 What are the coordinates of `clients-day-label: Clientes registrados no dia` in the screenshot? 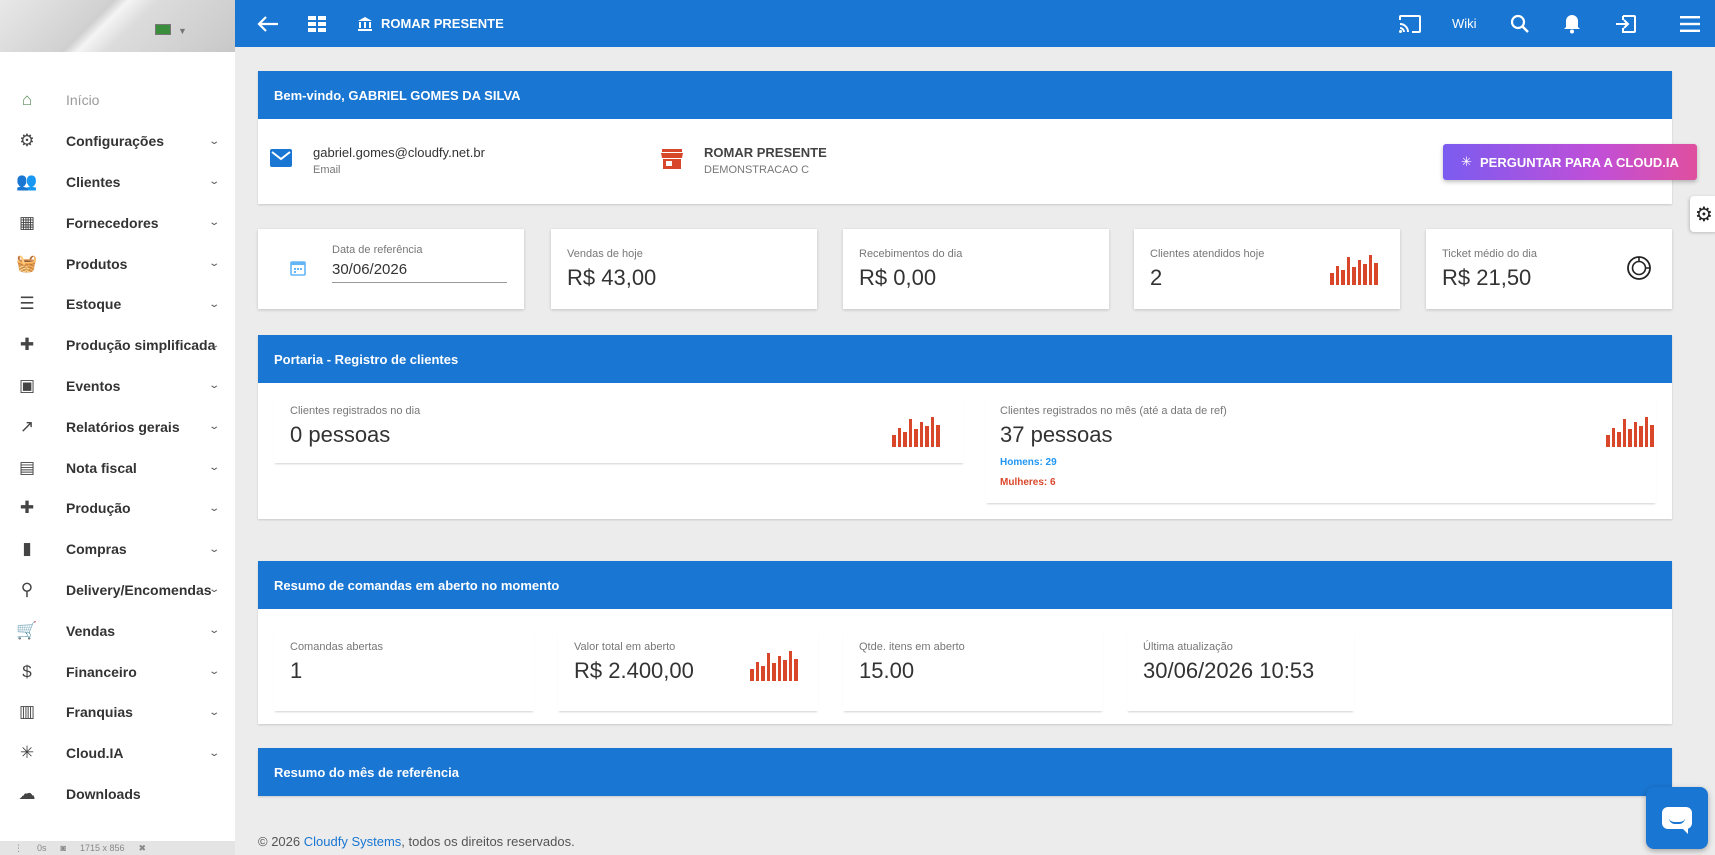 It's located at (355, 411).